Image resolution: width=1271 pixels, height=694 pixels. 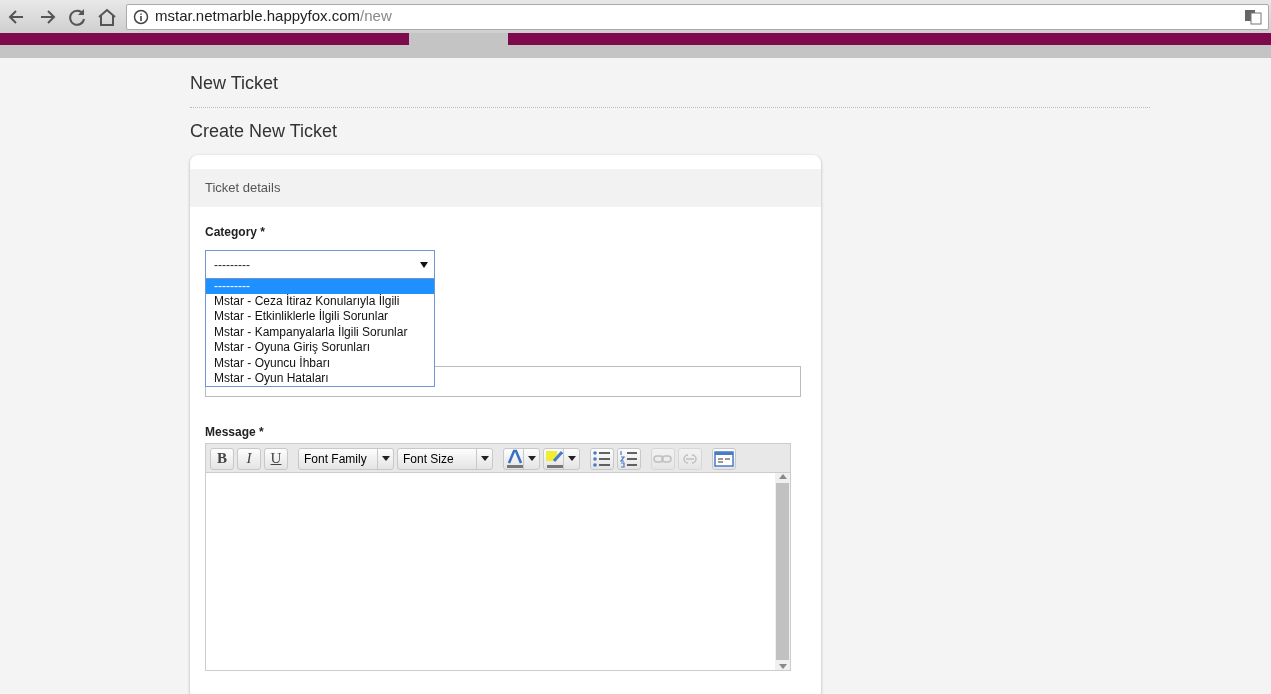 I want to click on section-title: Create New Ticket, so click(x=264, y=131).